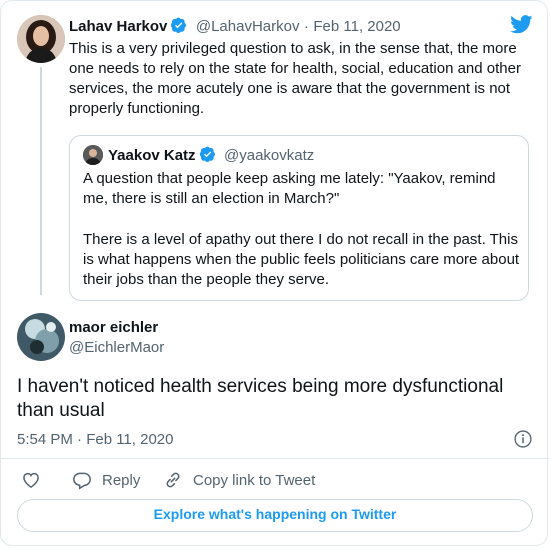  I want to click on avatar-maor-eichler, so click(41, 337).